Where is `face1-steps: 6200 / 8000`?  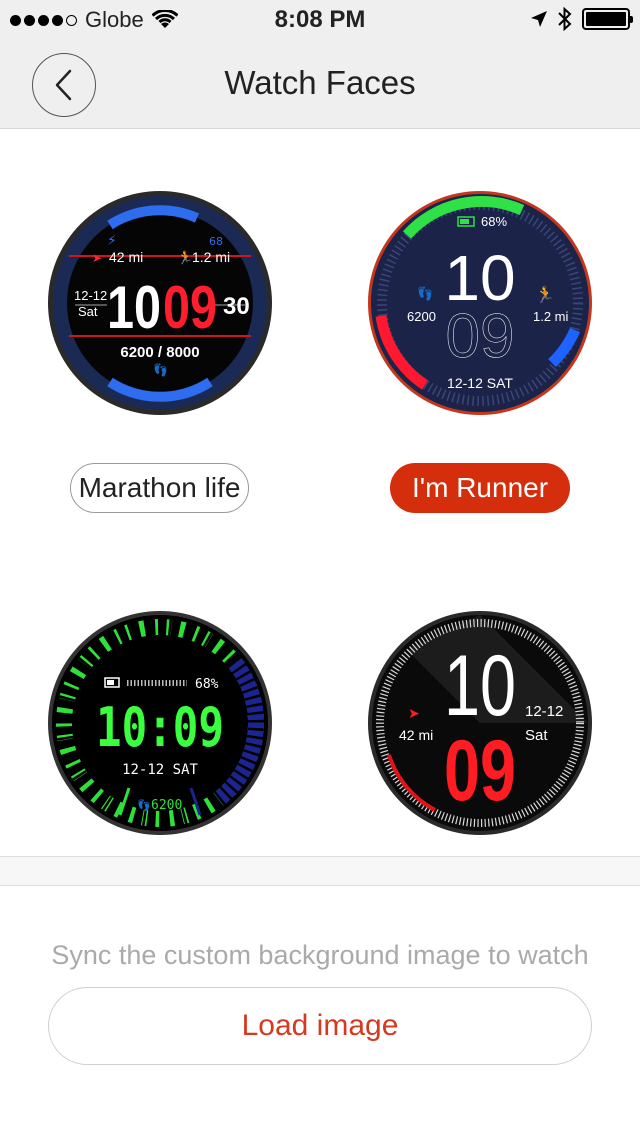 face1-steps: 6200 / 8000 is located at coordinates (159, 352).